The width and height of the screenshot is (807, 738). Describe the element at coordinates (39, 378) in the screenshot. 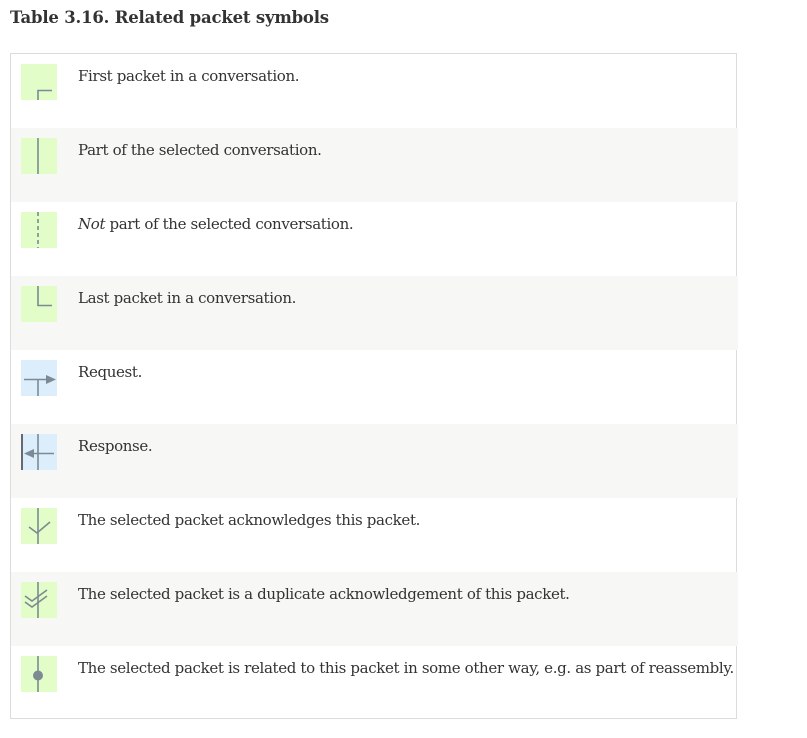

I see `request-icon` at that location.